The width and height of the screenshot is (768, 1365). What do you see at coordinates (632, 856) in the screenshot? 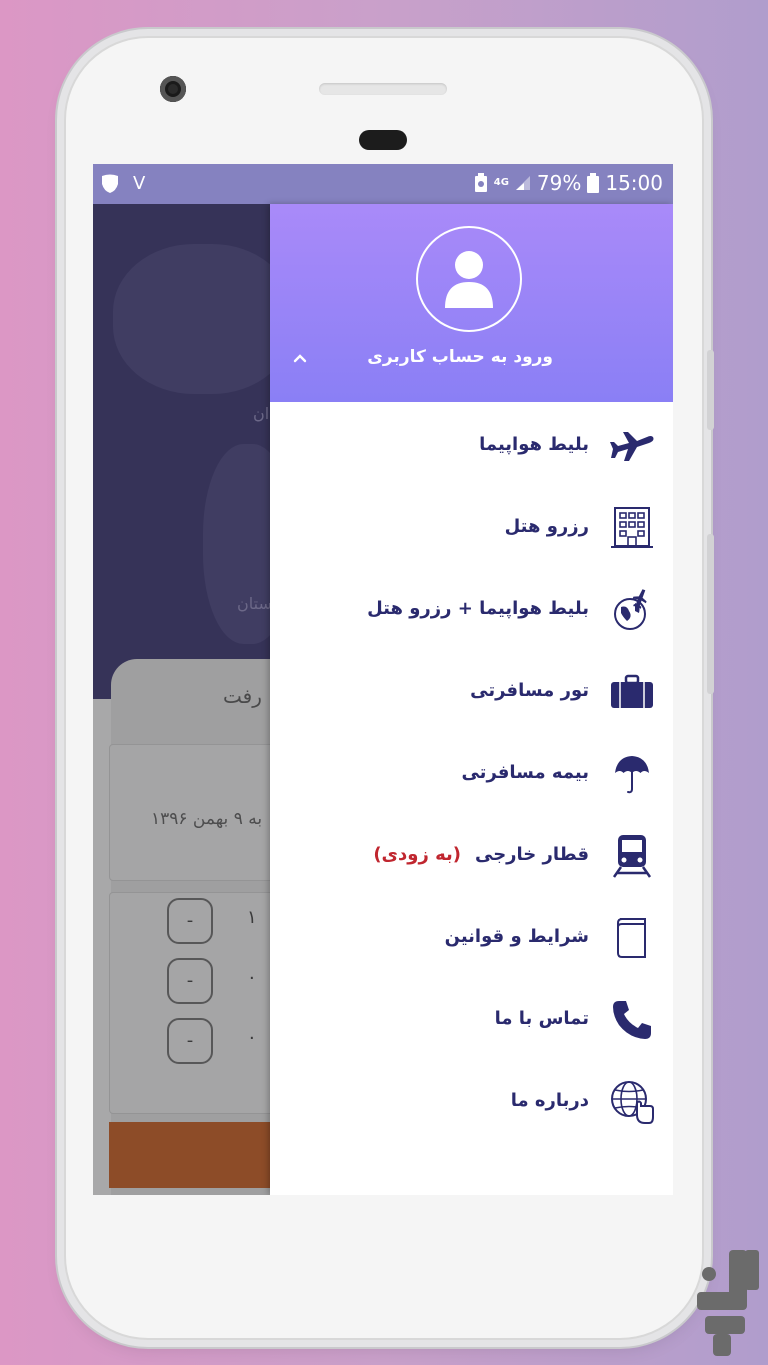
I see `train-icon` at bounding box center [632, 856].